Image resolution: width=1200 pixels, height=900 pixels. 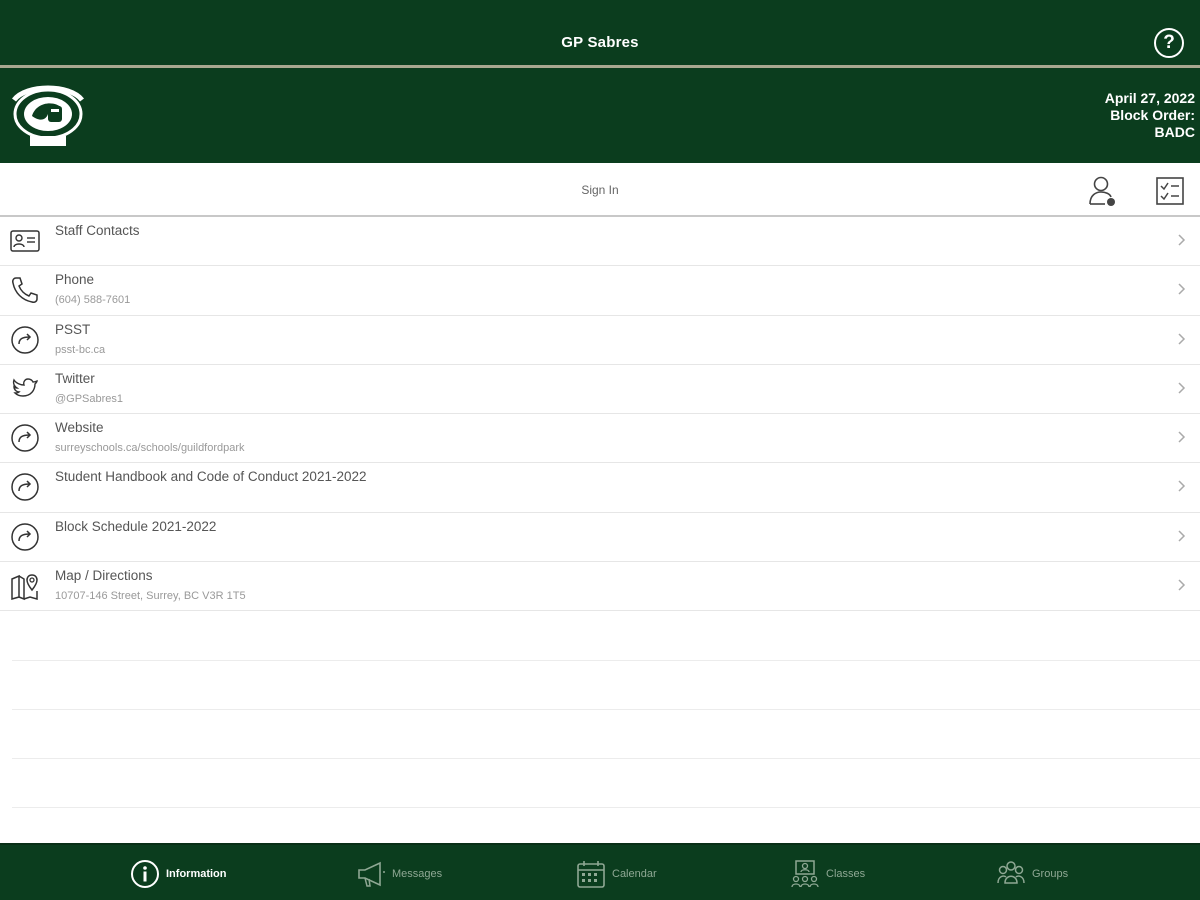 I want to click on phone-icon, so click(x=25, y=290).